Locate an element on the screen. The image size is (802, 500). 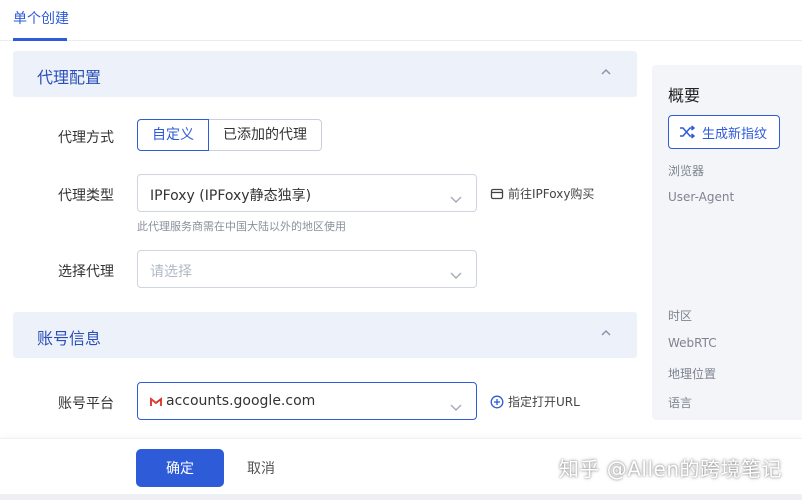
proxy-method-segmented: 自定义 已添加的代理 is located at coordinates (229, 135).